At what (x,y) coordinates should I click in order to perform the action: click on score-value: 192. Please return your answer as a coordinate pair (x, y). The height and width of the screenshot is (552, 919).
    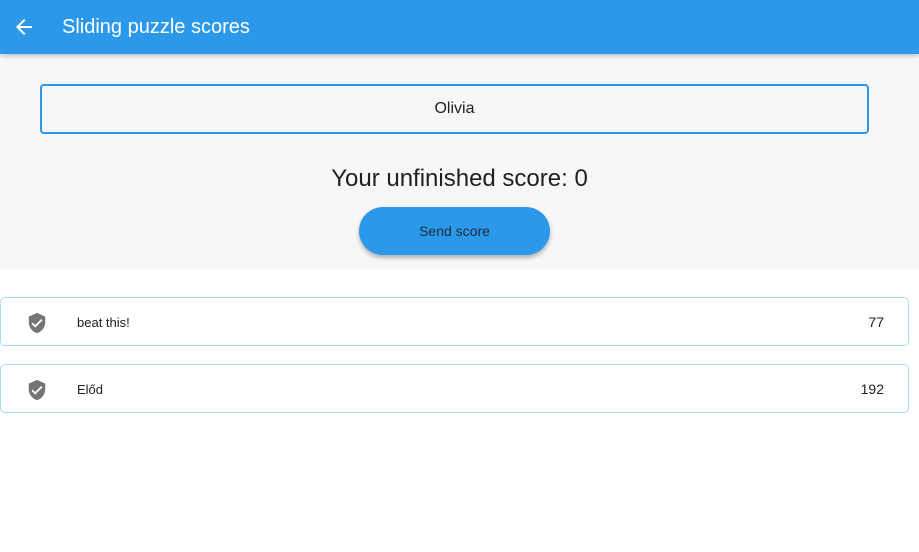
    Looking at the image, I should click on (872, 389).